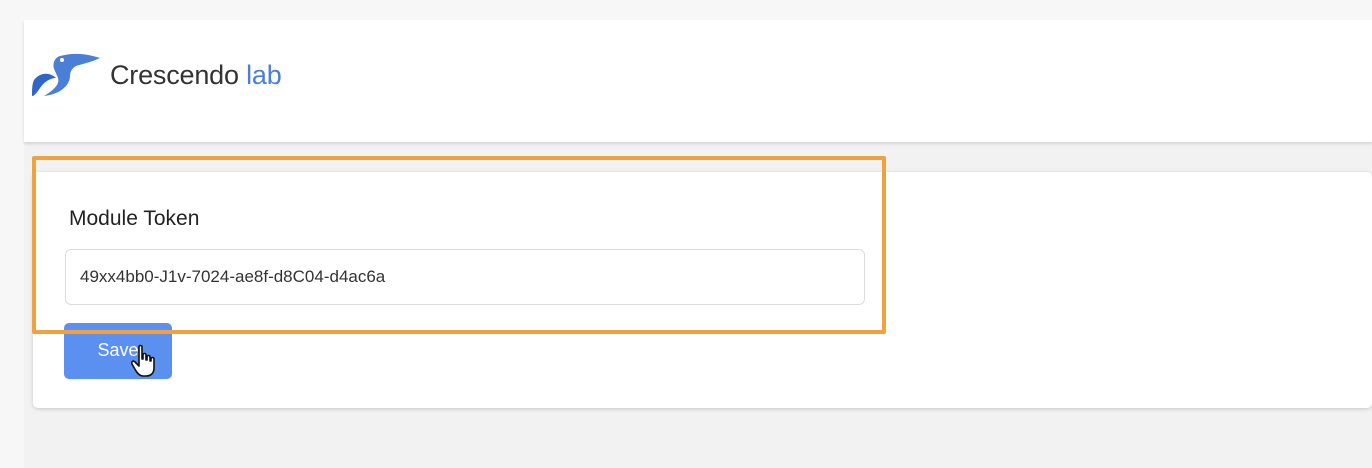  I want to click on brand-accent: lab, so click(264, 75).